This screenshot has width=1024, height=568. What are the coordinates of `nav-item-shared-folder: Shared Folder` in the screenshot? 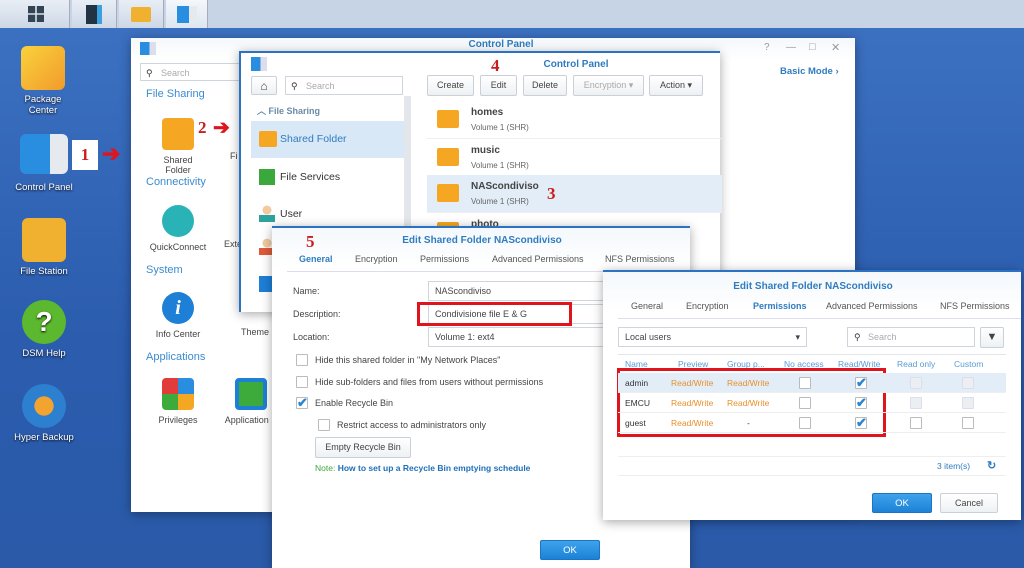 It's located at (328, 139).